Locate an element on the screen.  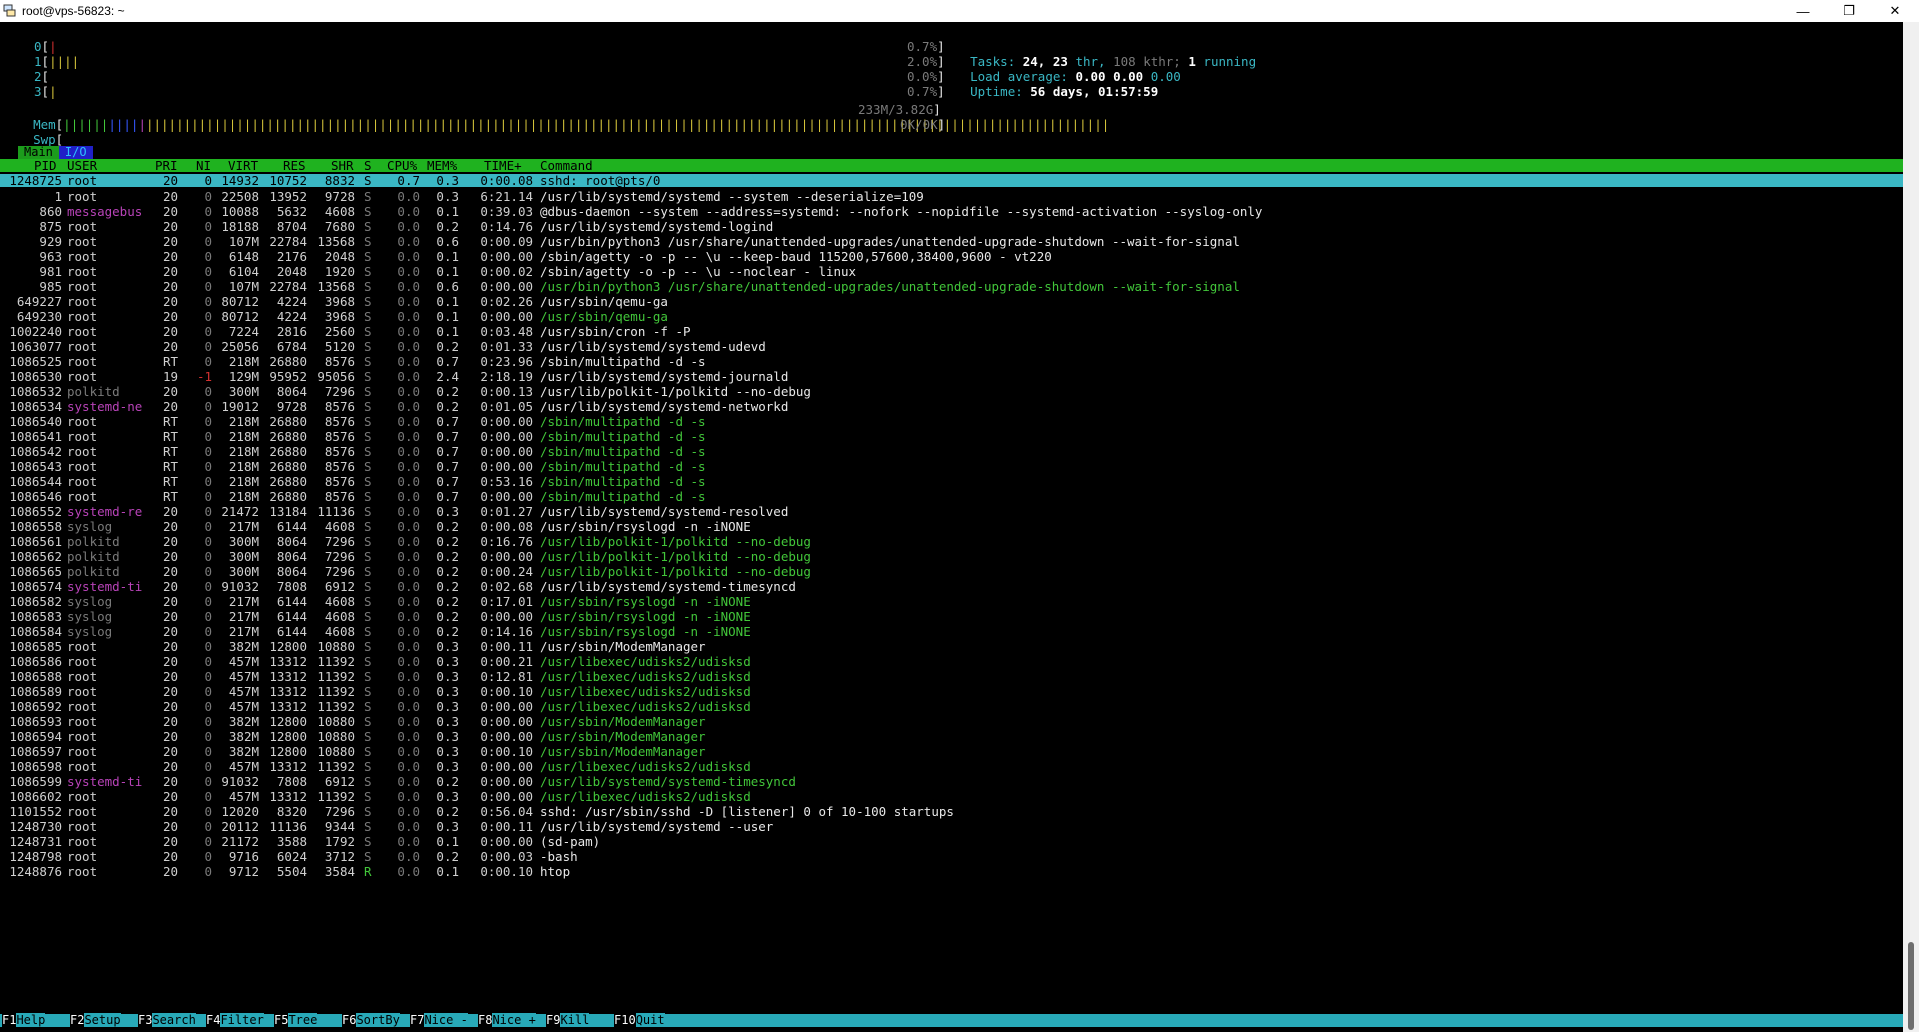
cell-mem: 0.7 is located at coordinates (447, 361).